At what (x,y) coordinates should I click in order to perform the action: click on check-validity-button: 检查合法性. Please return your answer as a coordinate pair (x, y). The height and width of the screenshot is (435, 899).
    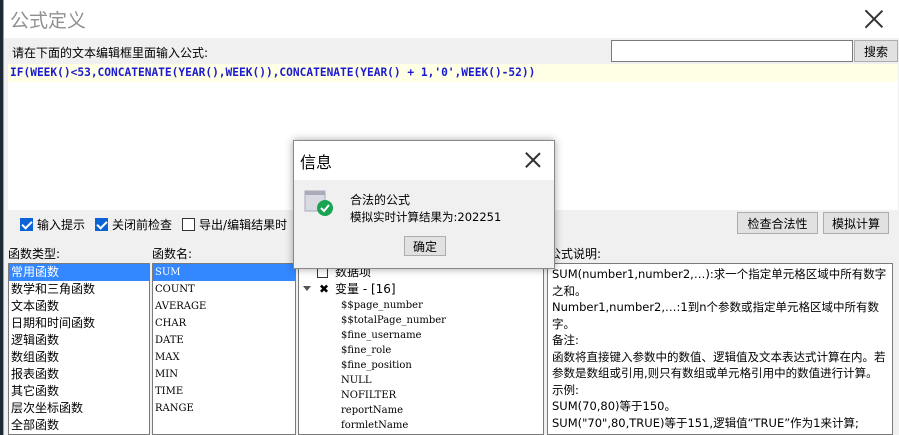
    Looking at the image, I should click on (777, 223).